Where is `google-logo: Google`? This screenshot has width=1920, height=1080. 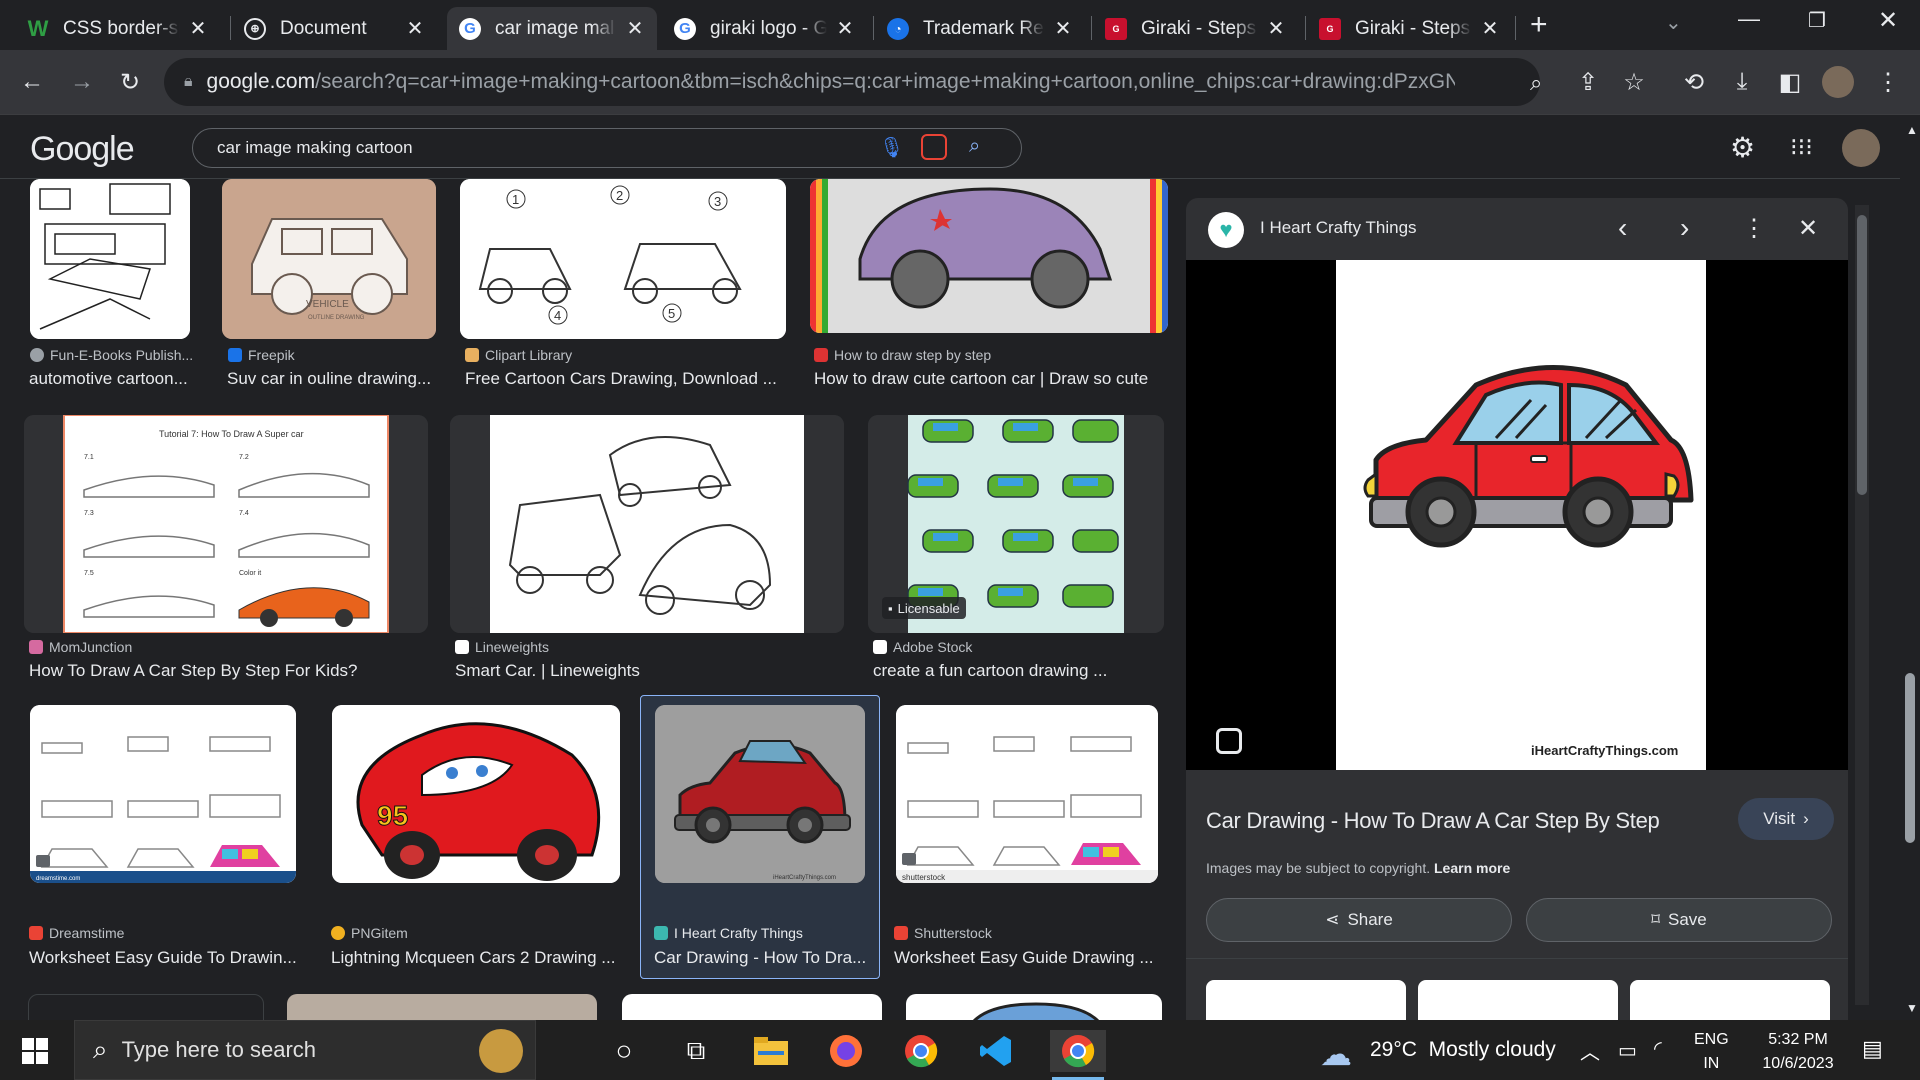
google-logo: Google is located at coordinates (82, 149).